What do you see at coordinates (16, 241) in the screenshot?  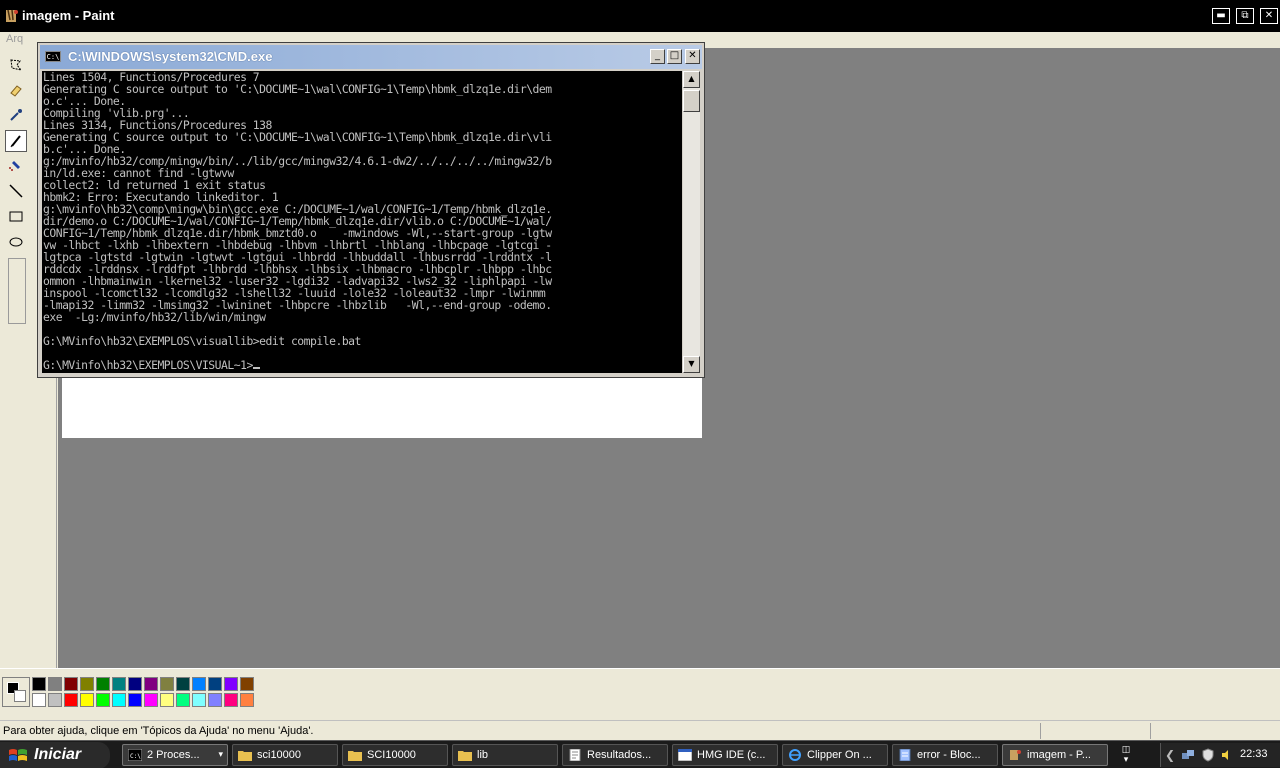 I see `ellipse-tool` at bounding box center [16, 241].